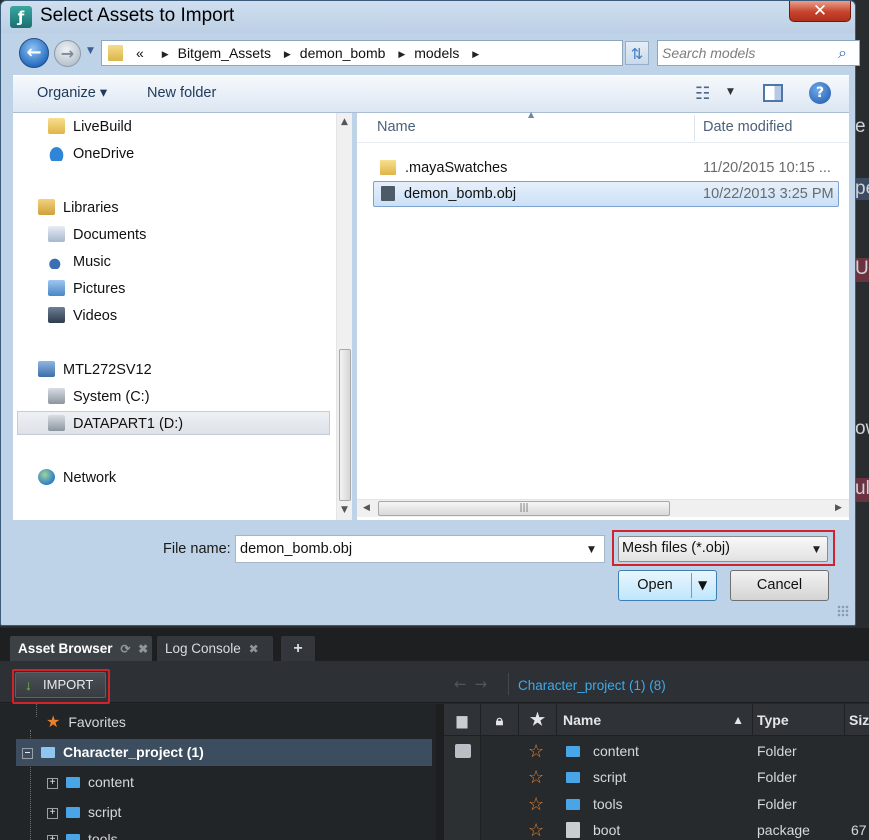 This screenshot has height=840, width=869. Describe the element at coordinates (91, 154) in the screenshot. I see `nav-item-onedrive: OneDrive` at that location.